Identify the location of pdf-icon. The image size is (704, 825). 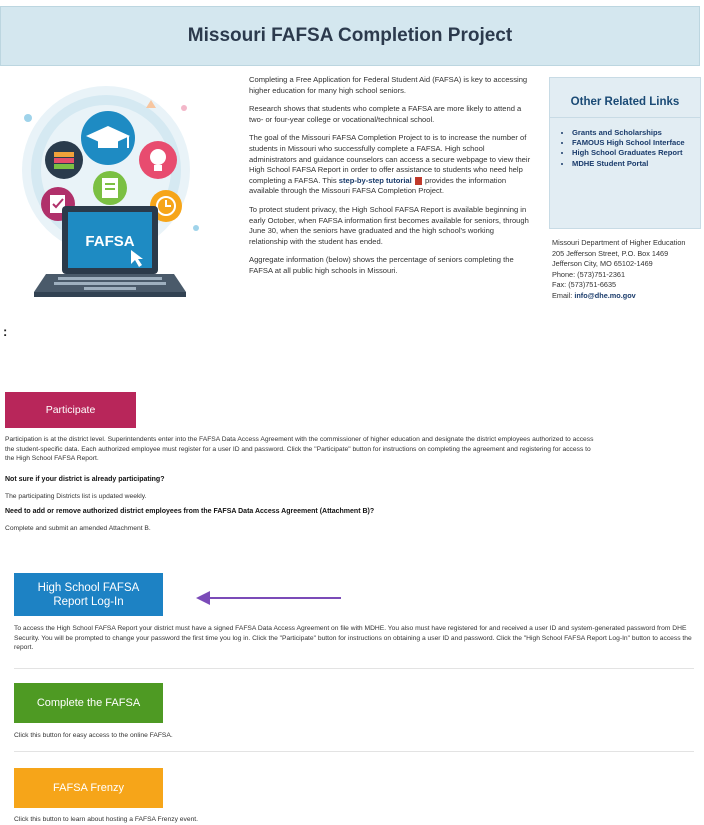
(418, 180).